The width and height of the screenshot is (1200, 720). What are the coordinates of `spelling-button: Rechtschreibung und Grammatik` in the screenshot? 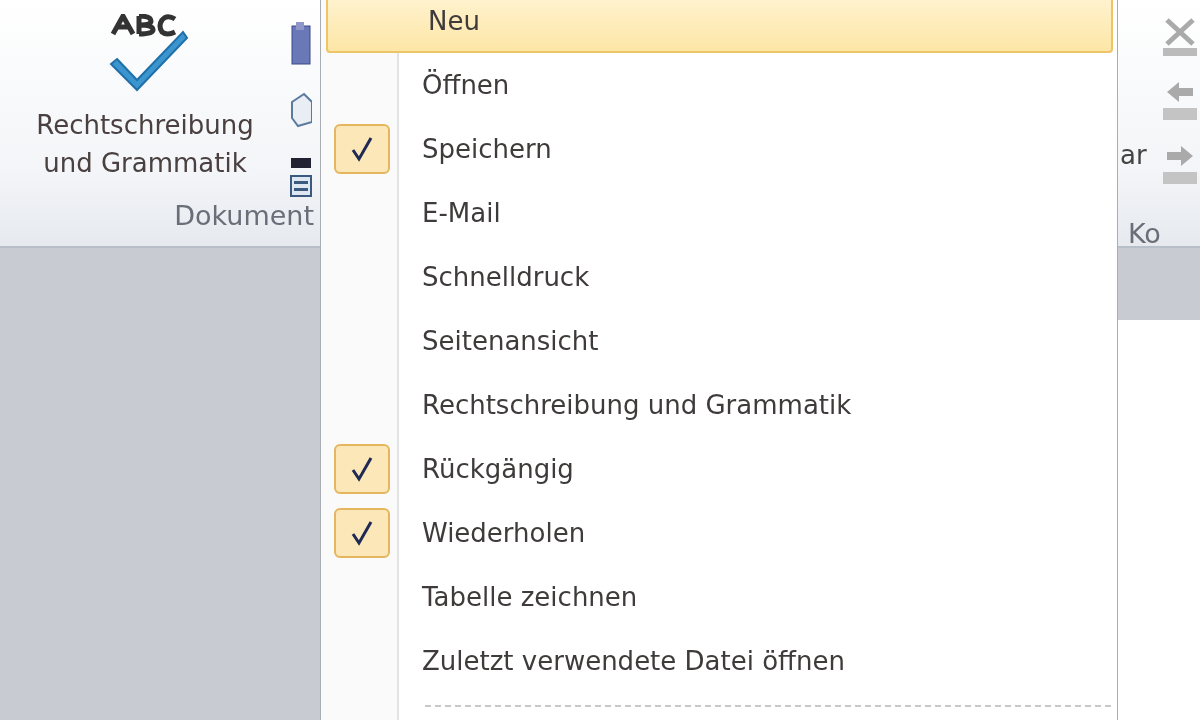 It's located at (145, 100).